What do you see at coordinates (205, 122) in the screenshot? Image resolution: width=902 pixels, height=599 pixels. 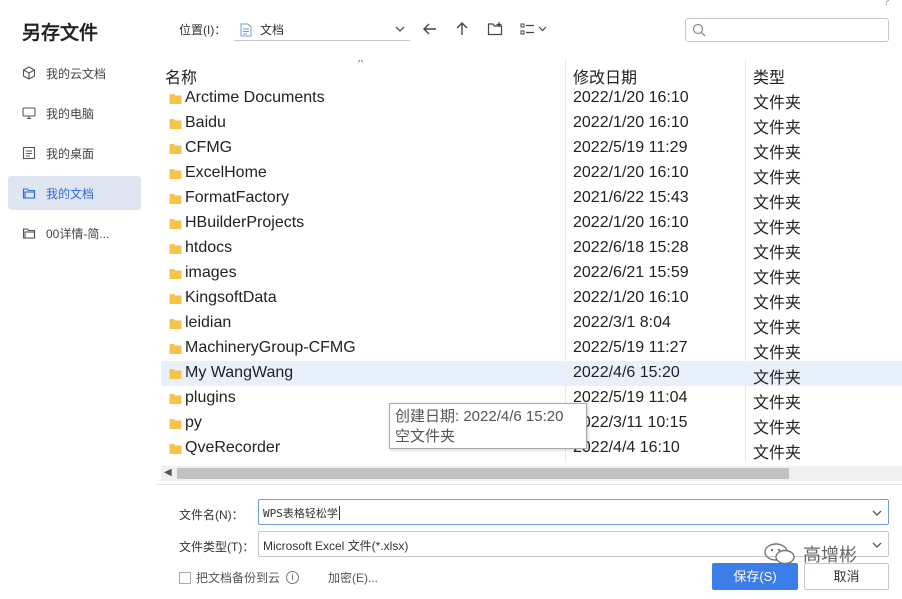 I see `file-name: Baidu` at bounding box center [205, 122].